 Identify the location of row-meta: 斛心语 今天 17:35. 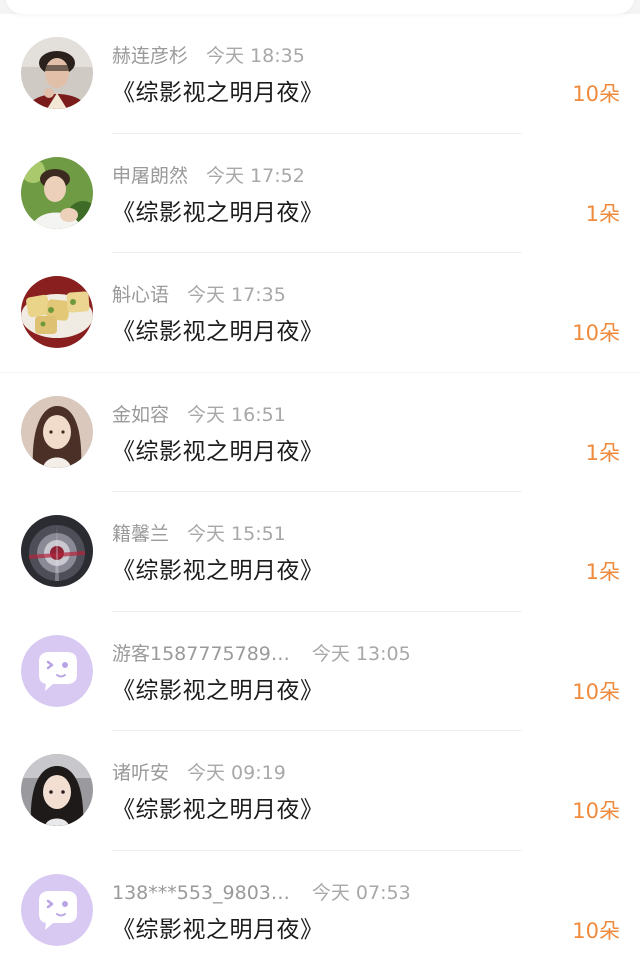
(199, 295).